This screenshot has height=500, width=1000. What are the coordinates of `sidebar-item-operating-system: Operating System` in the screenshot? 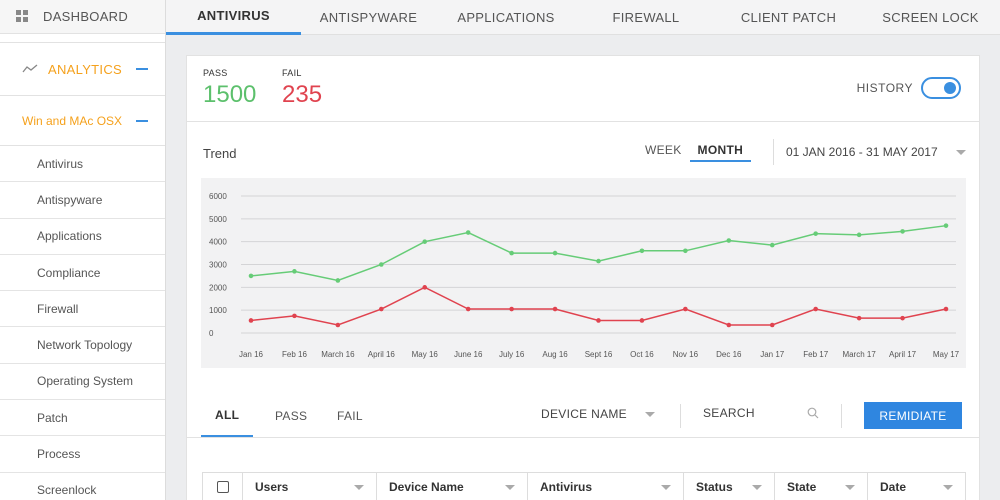 It's located at (82, 382).